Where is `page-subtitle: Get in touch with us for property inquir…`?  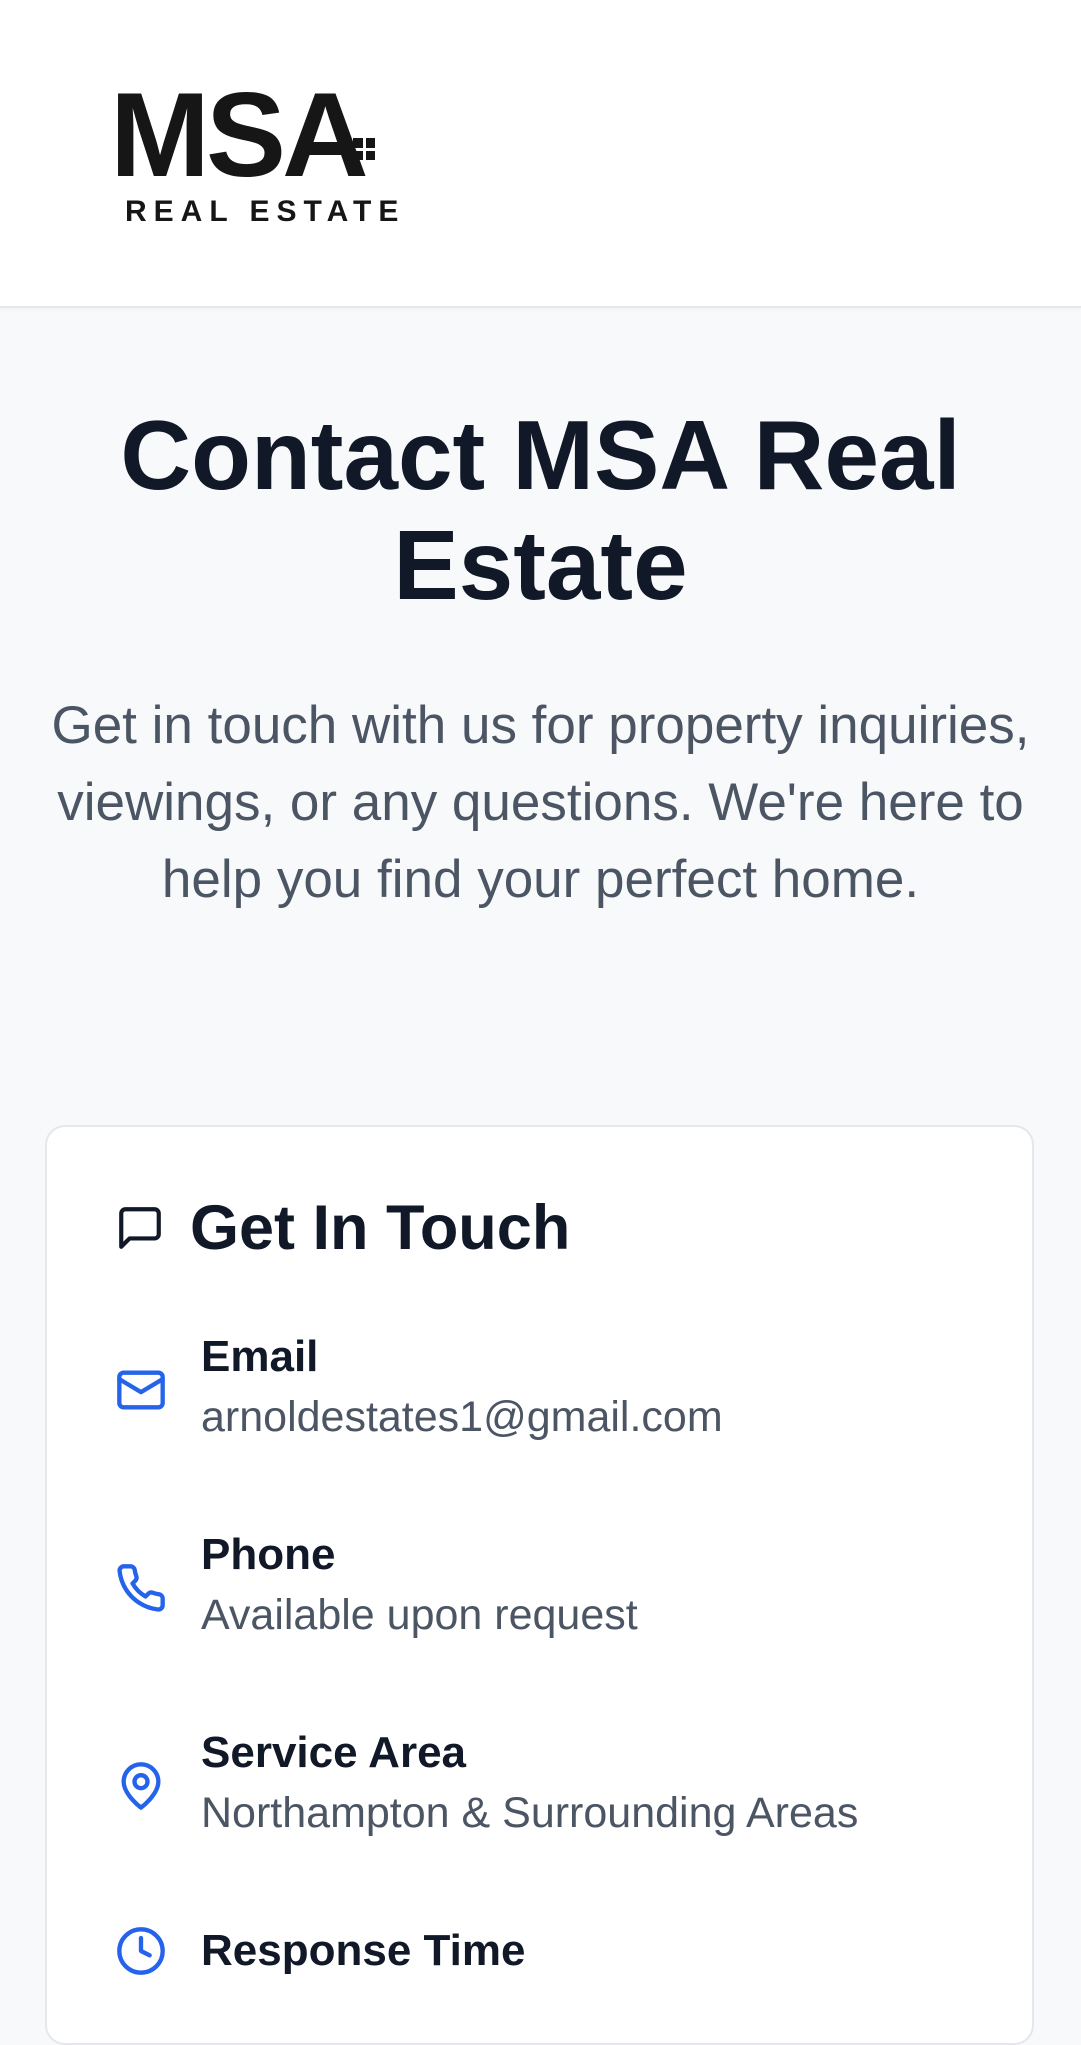 page-subtitle: Get in touch with us for property inquir… is located at coordinates (540, 802).